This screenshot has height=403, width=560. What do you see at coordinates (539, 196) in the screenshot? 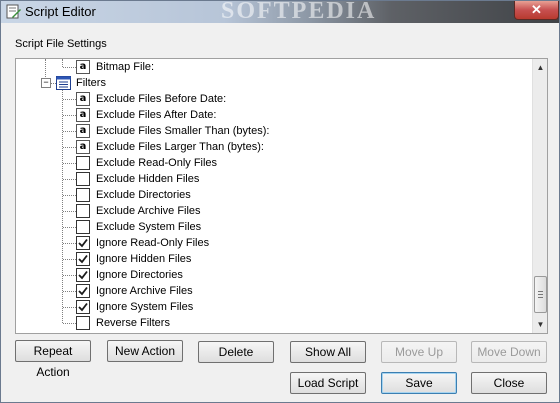
I see `tree-scrollbar: ▲ ▼` at bounding box center [539, 196].